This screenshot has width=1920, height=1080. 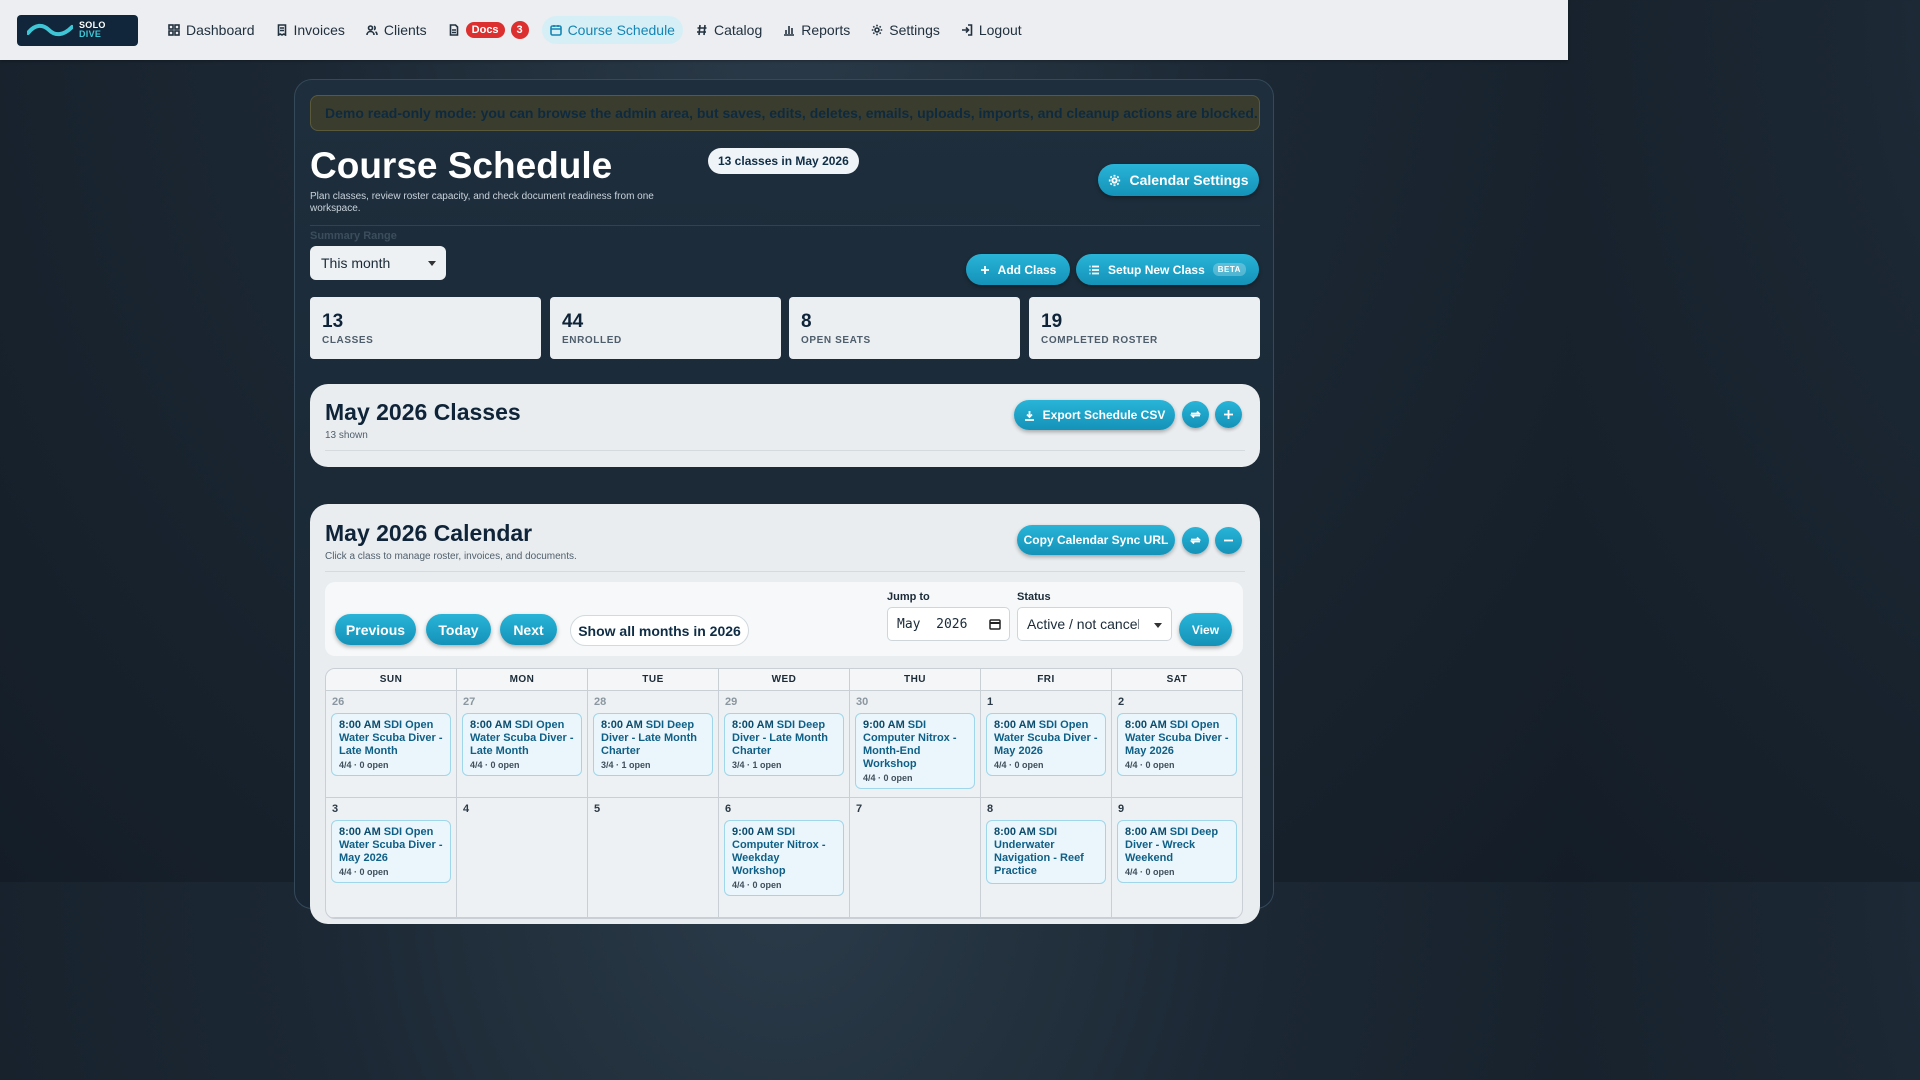 I want to click on copy-calendar-sync-url-button: Copy Calendar Sync URL, so click(x=1096, y=540).